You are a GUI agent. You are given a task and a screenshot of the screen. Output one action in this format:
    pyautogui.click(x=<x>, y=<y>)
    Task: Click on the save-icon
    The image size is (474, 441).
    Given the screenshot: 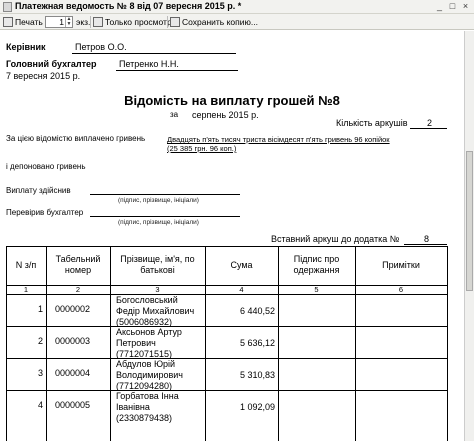 What is the action you would take?
    pyautogui.click(x=175, y=22)
    